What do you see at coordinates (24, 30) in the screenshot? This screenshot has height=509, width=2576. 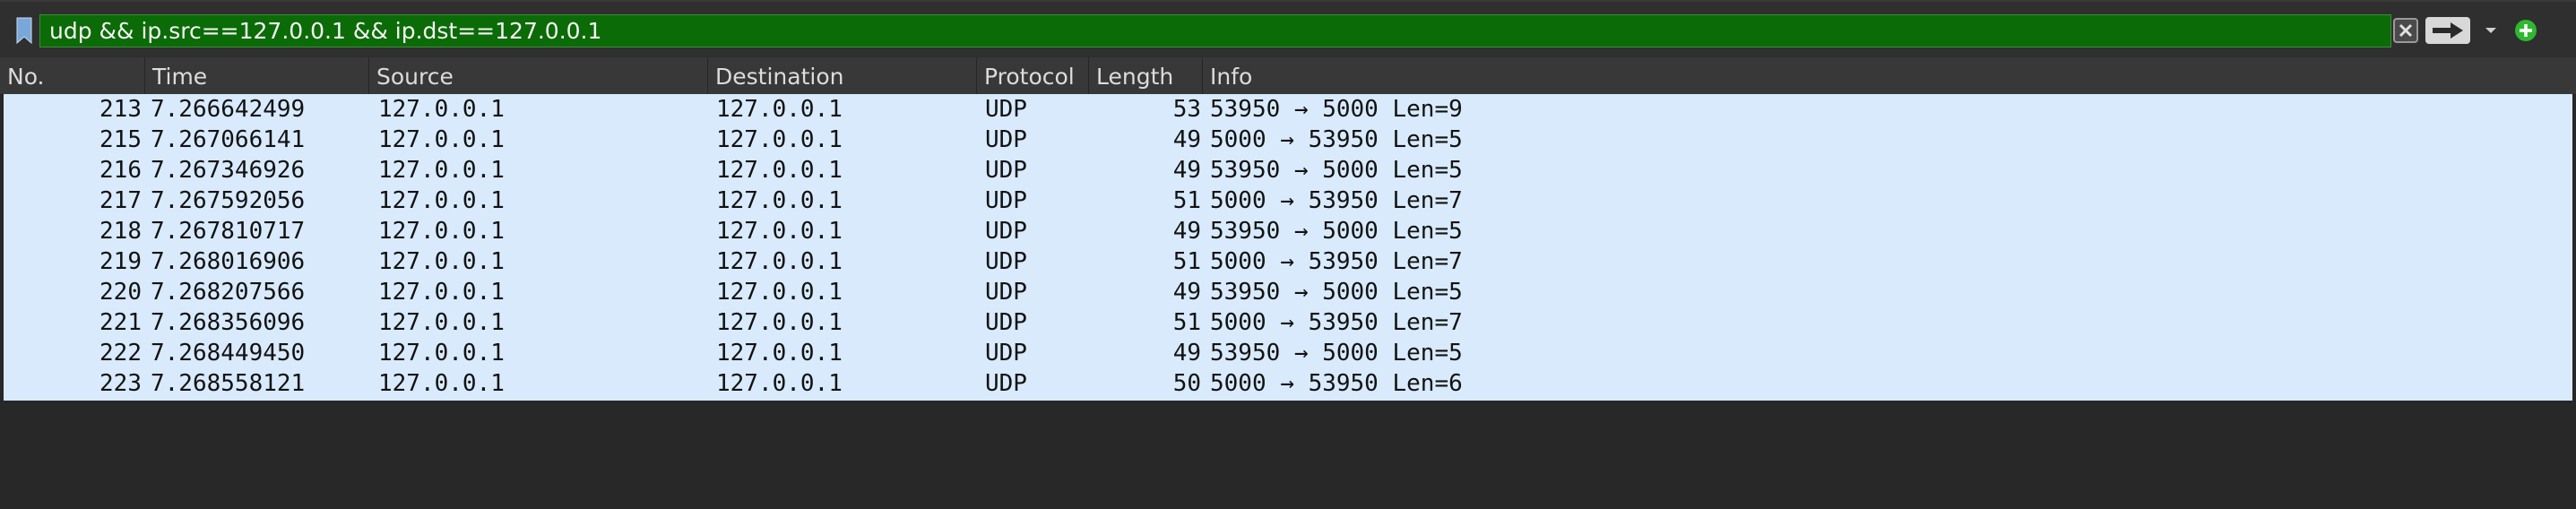 I see `bookmark-icon` at bounding box center [24, 30].